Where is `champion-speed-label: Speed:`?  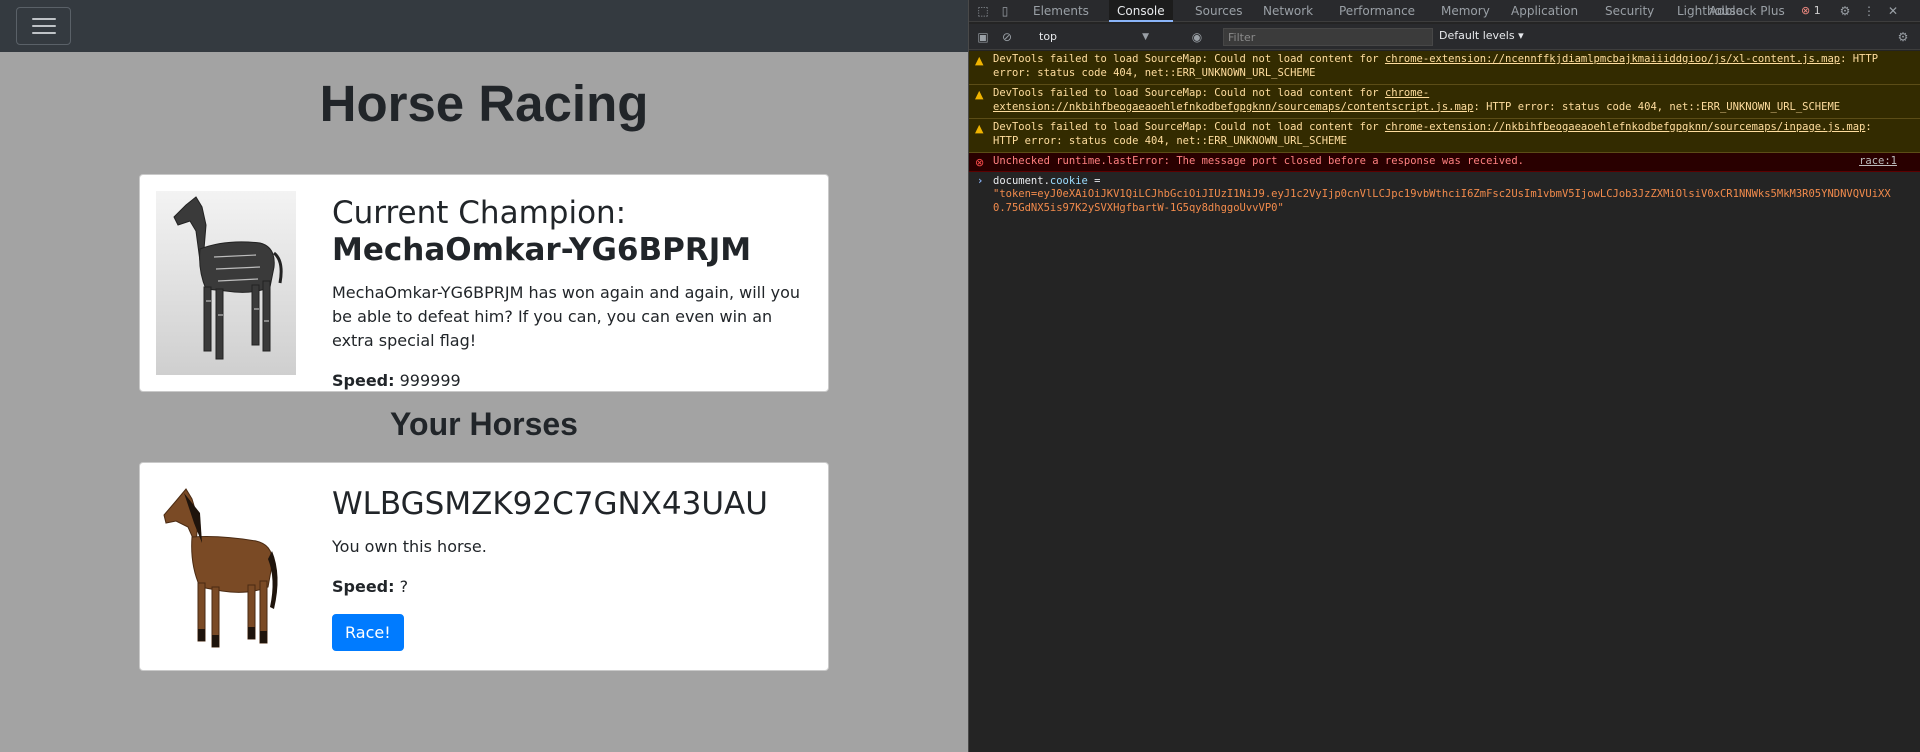 champion-speed-label: Speed: is located at coordinates (363, 380).